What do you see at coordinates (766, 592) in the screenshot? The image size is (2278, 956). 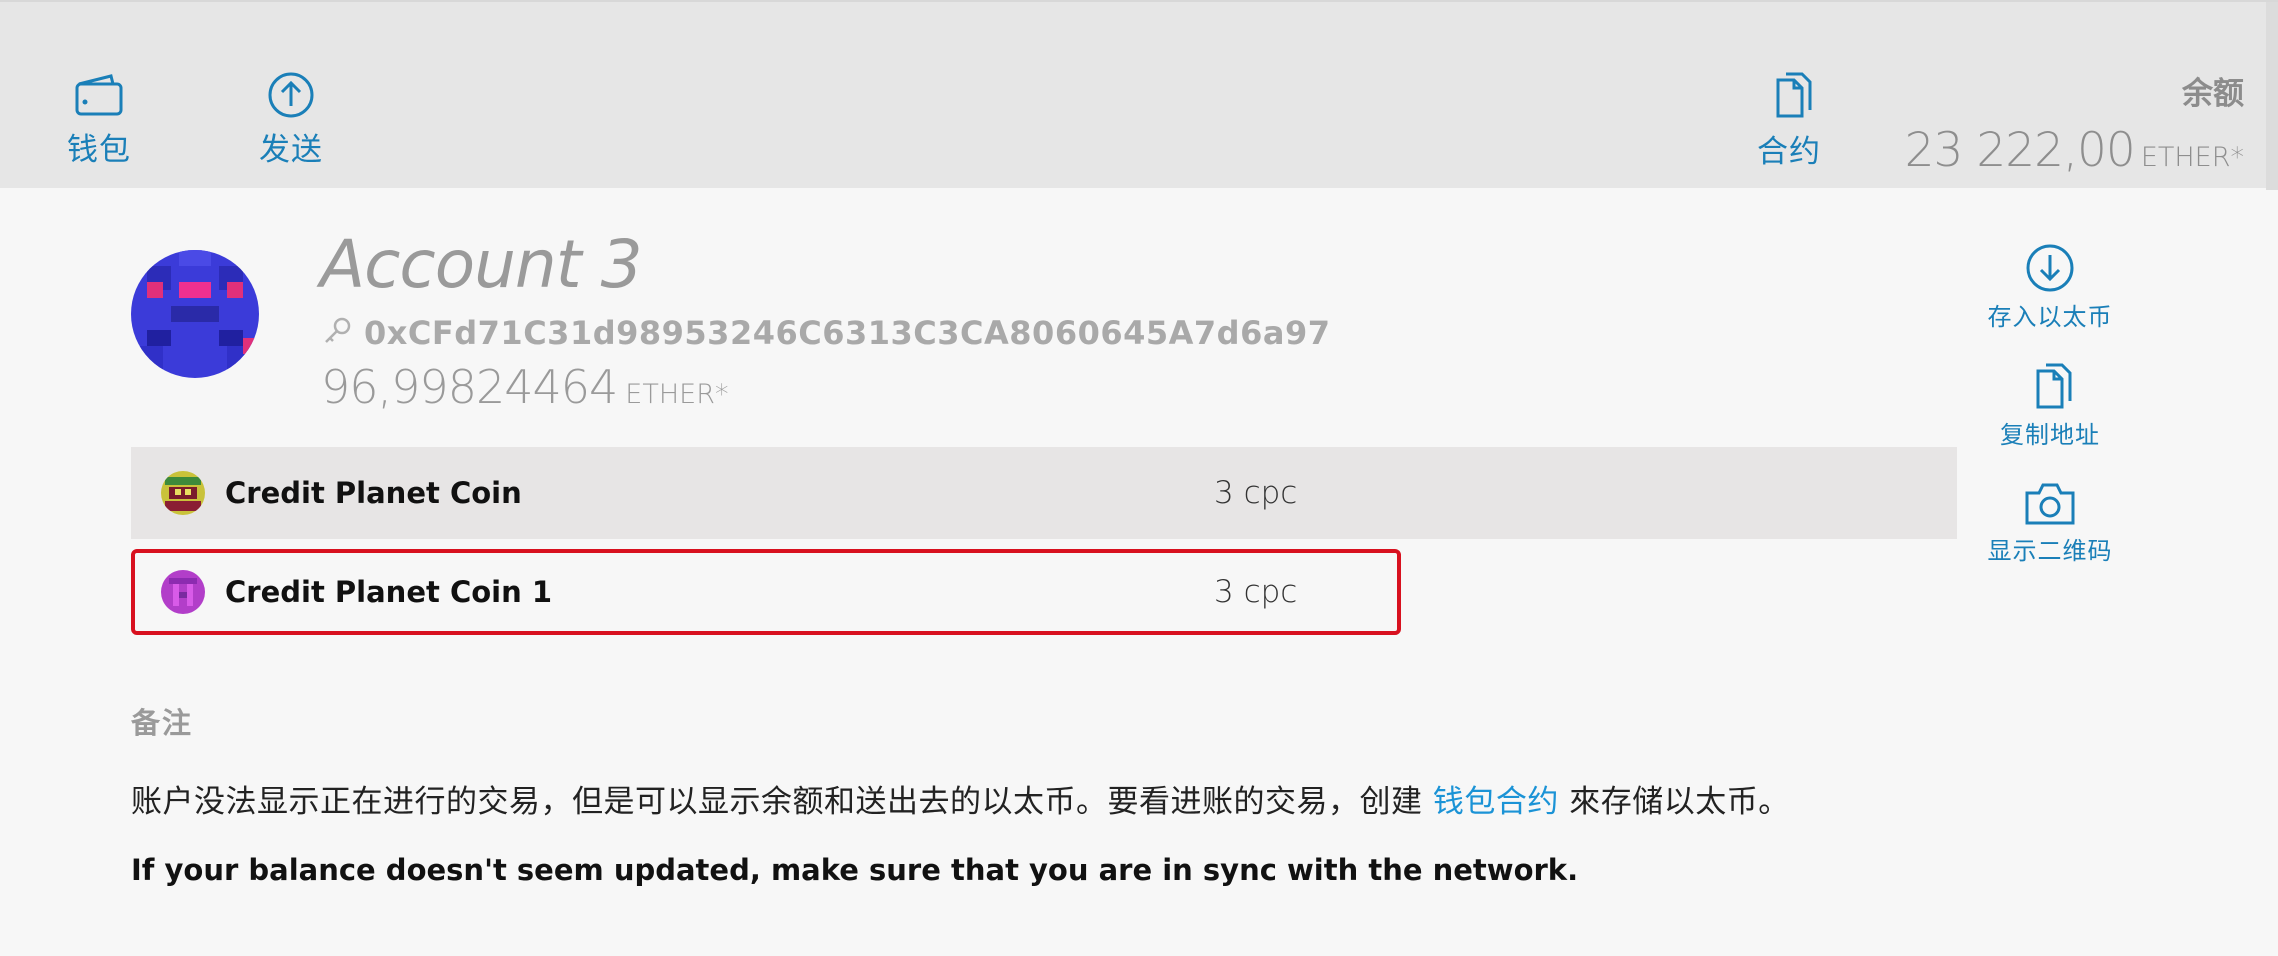 I see `token-row-highlighted: Credit Planet Coin 1 3 cpc` at bounding box center [766, 592].